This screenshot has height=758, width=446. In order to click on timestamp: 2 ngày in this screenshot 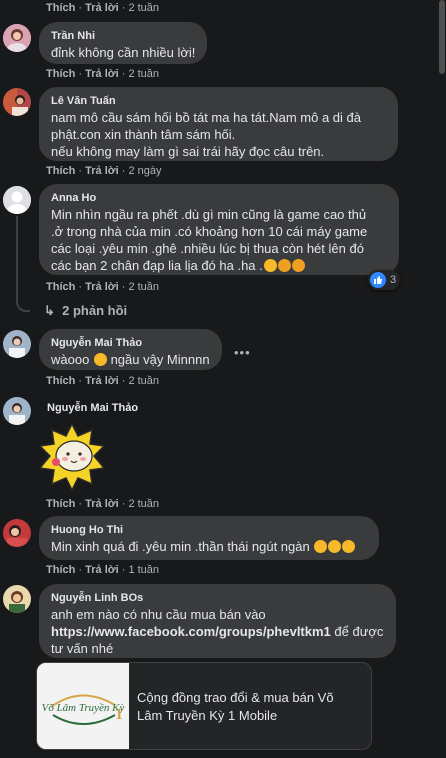, I will do `click(144, 171)`.